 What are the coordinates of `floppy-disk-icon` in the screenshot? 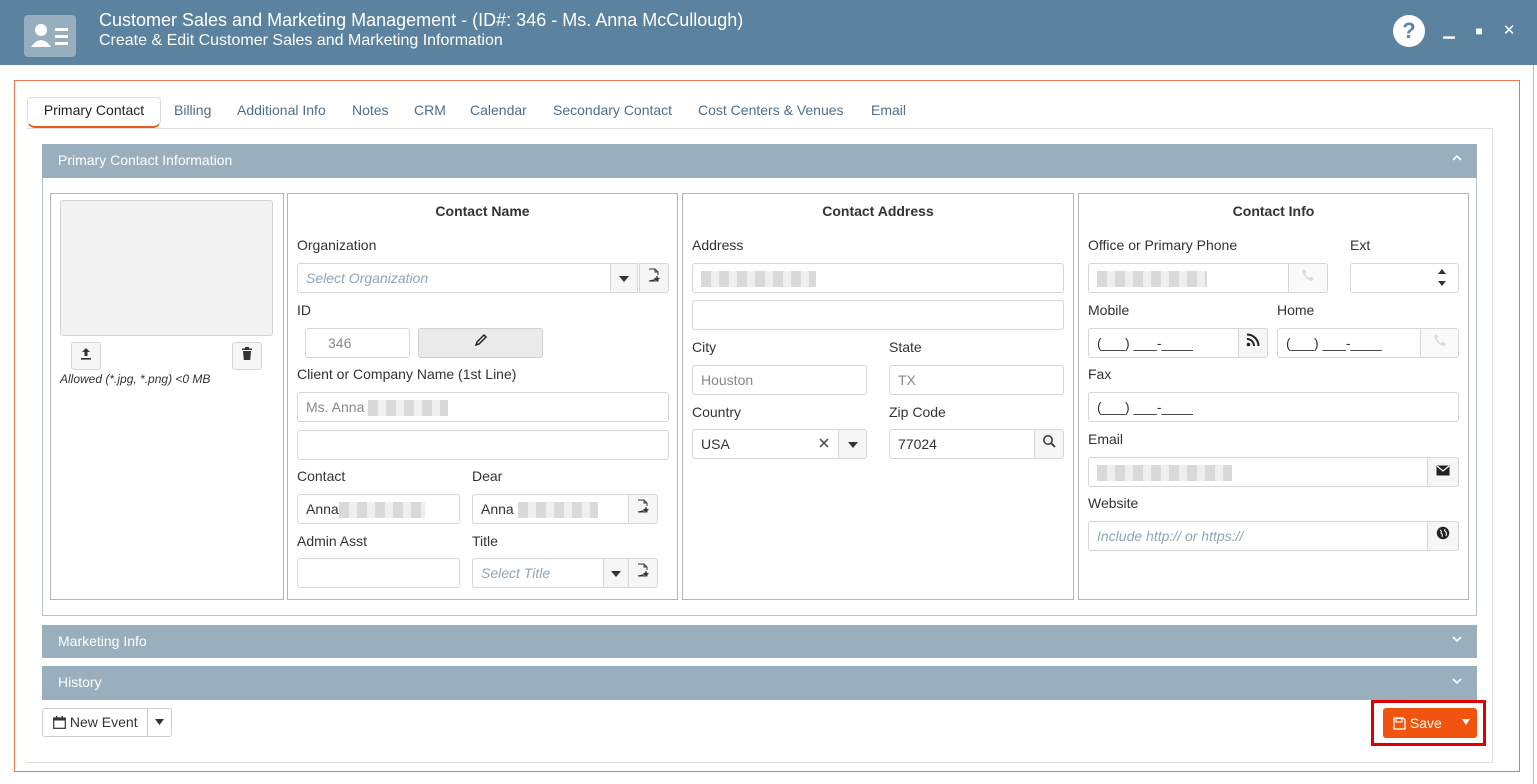 It's located at (1399, 723).